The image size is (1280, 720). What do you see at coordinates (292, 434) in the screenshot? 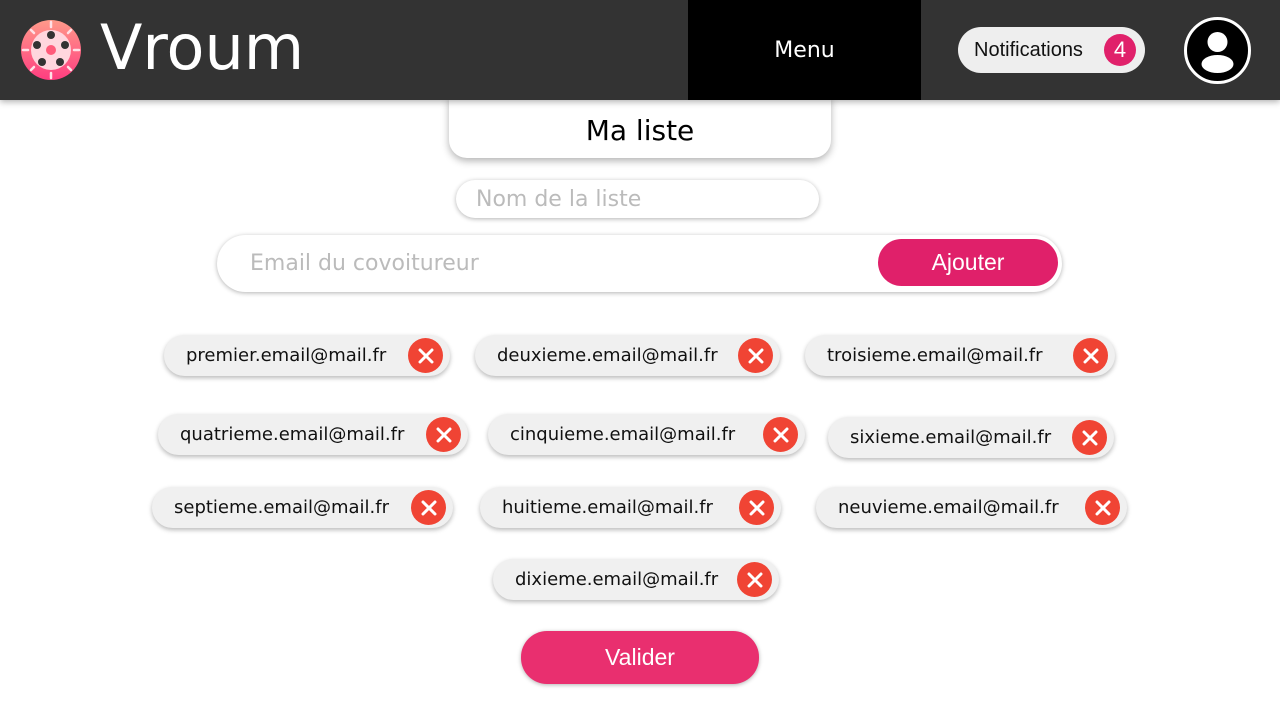
I see `email-chip-label: quatrieme.email@mail.fr` at bounding box center [292, 434].